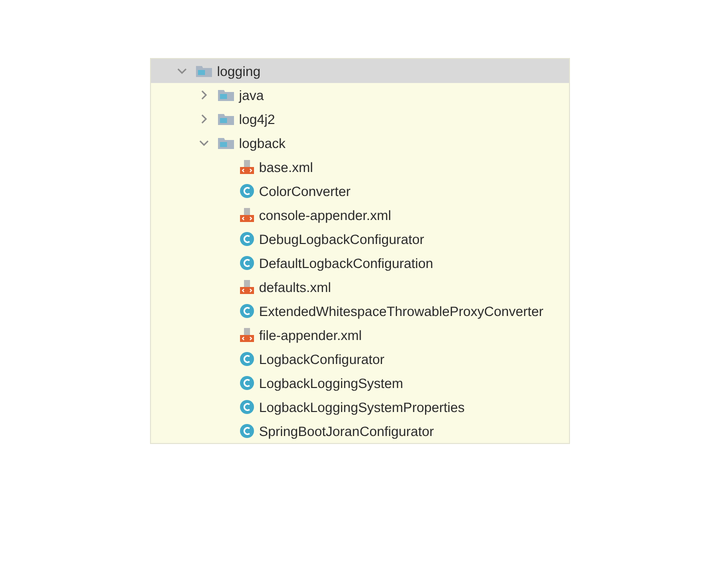  Describe the element at coordinates (360, 383) in the screenshot. I see `tree-item: LogbackLoggingSystem` at that location.